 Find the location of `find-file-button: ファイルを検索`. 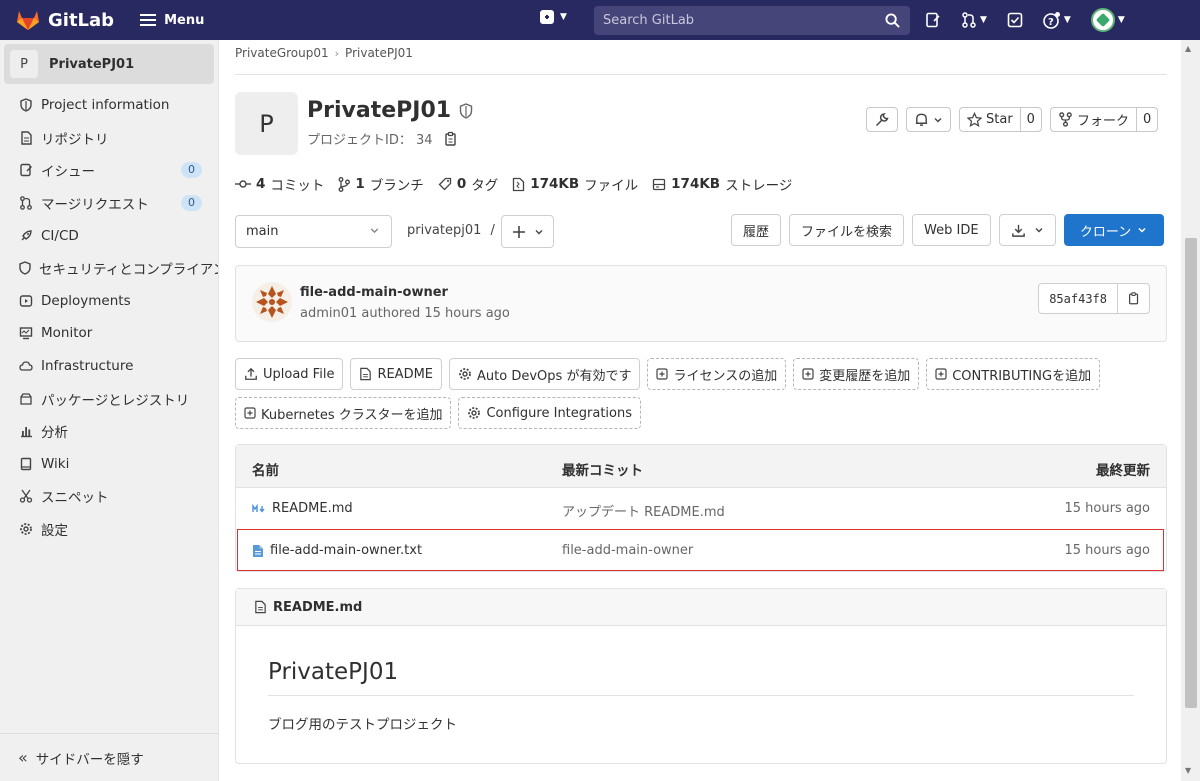

find-file-button: ファイルを検索 is located at coordinates (847, 230).